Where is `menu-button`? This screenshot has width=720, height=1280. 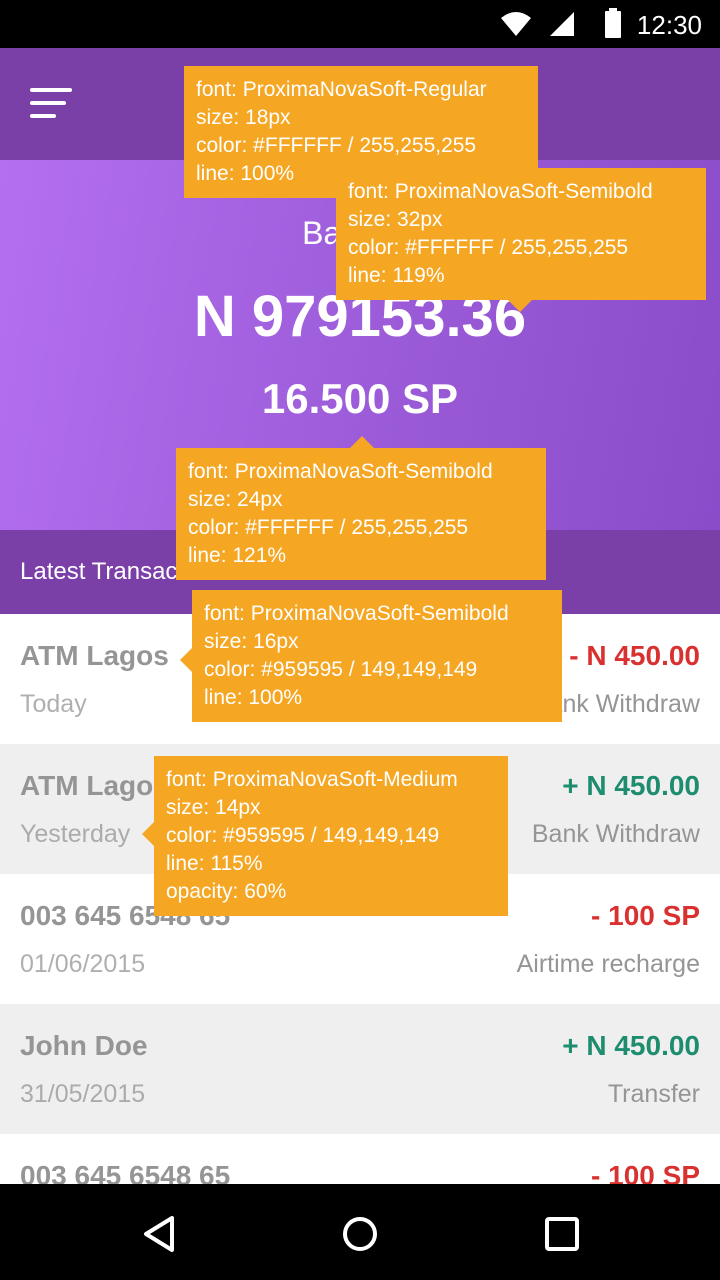
menu-button is located at coordinates (51, 104).